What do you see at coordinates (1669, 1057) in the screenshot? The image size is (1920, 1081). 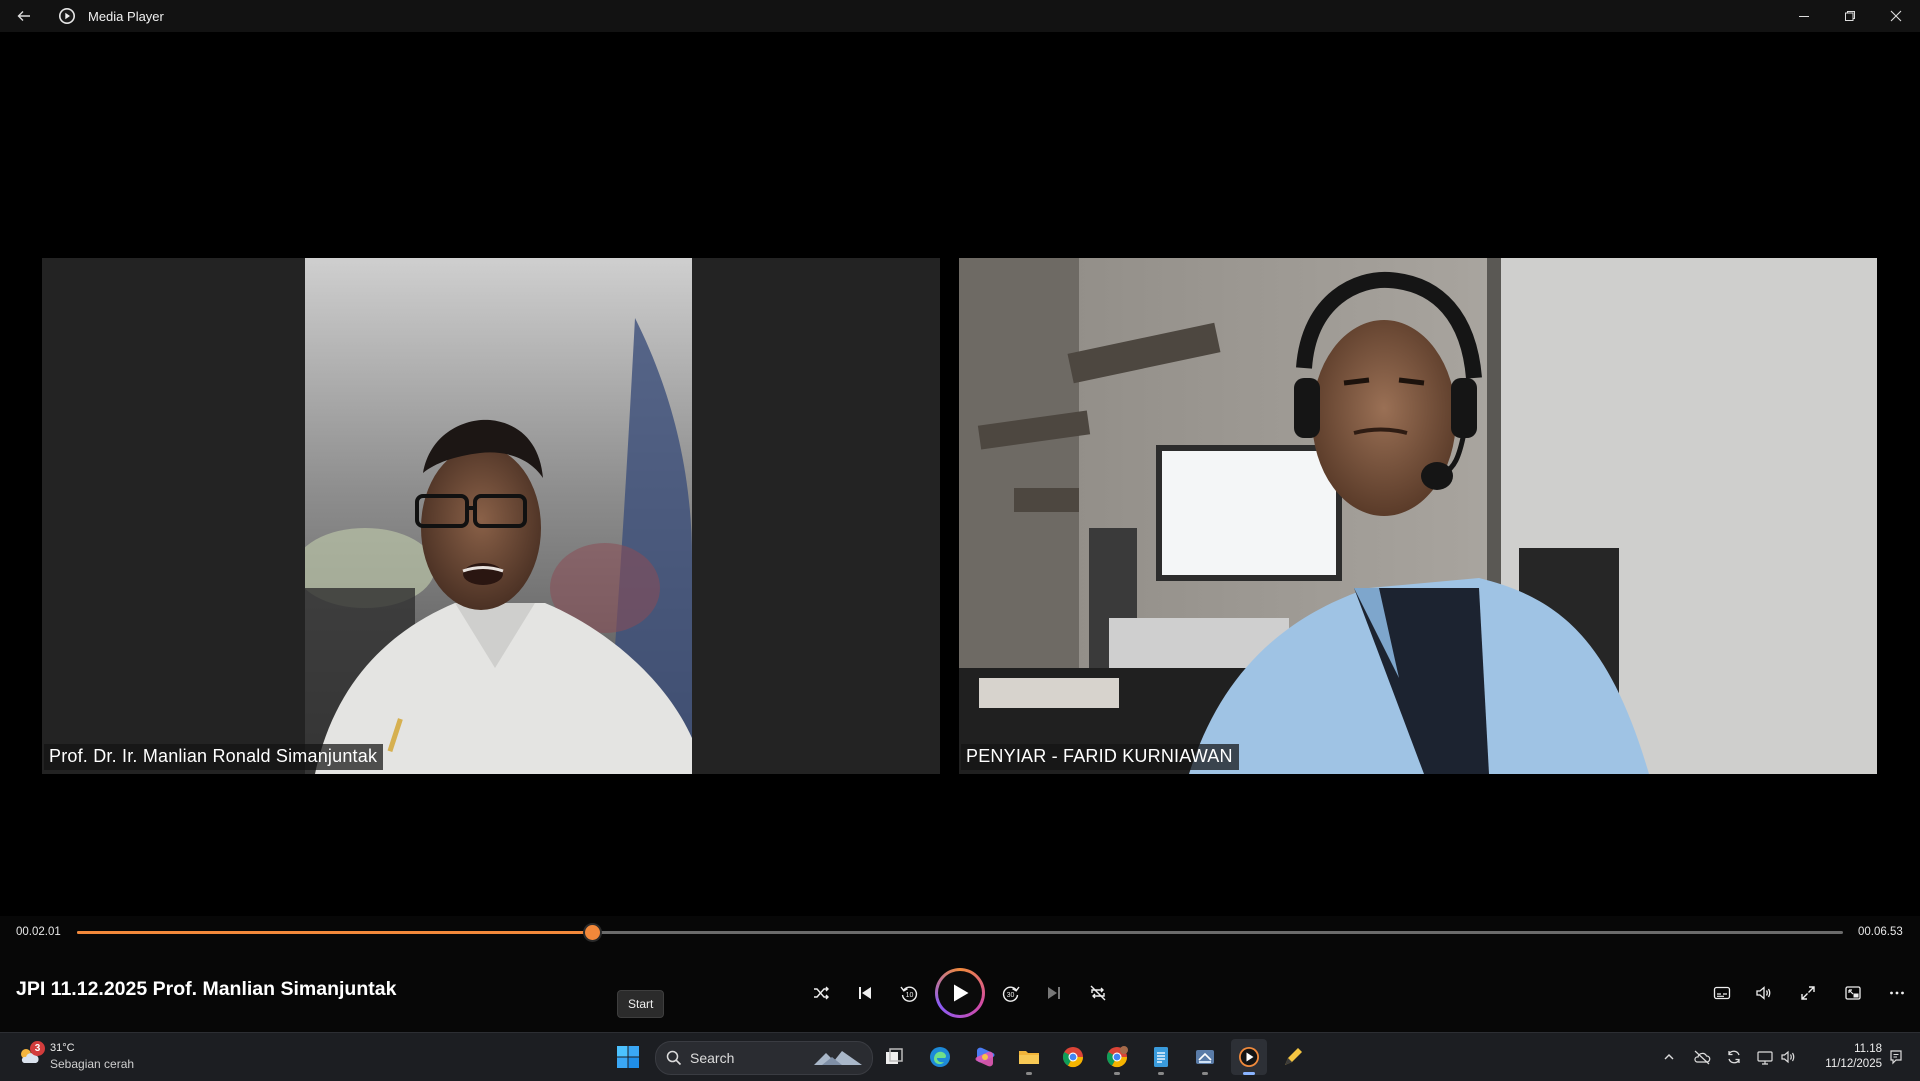 I see `chevron-up-icon` at bounding box center [1669, 1057].